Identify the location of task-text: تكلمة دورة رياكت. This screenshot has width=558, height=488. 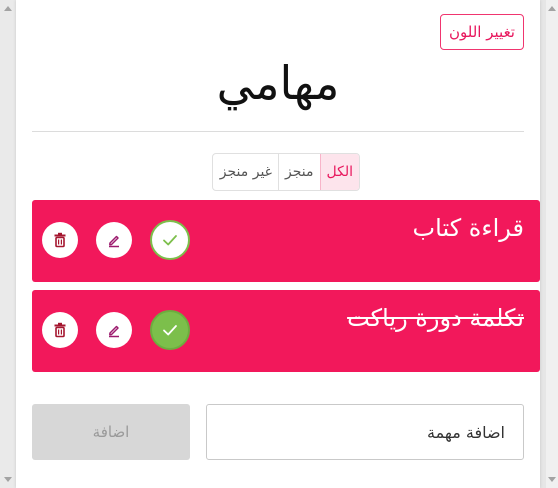
(435, 318).